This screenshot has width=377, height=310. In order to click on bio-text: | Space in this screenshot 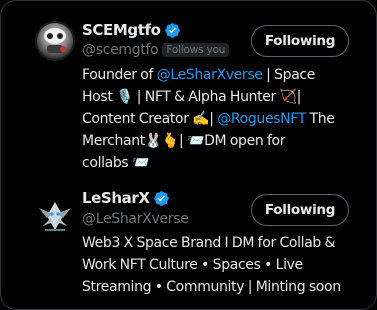, I will do `click(289, 75)`.